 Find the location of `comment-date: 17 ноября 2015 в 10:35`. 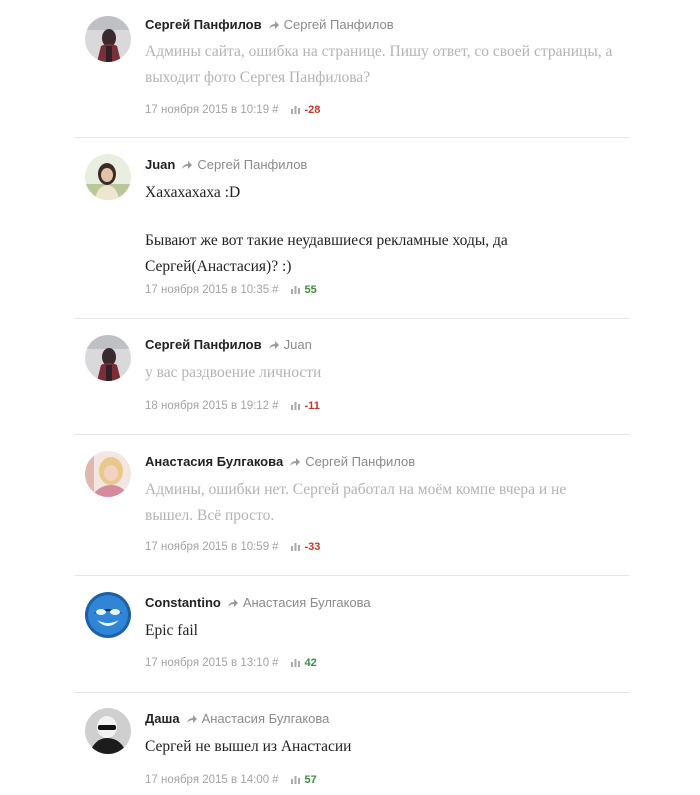

comment-date: 17 ноября 2015 в 10:35 is located at coordinates (207, 290).